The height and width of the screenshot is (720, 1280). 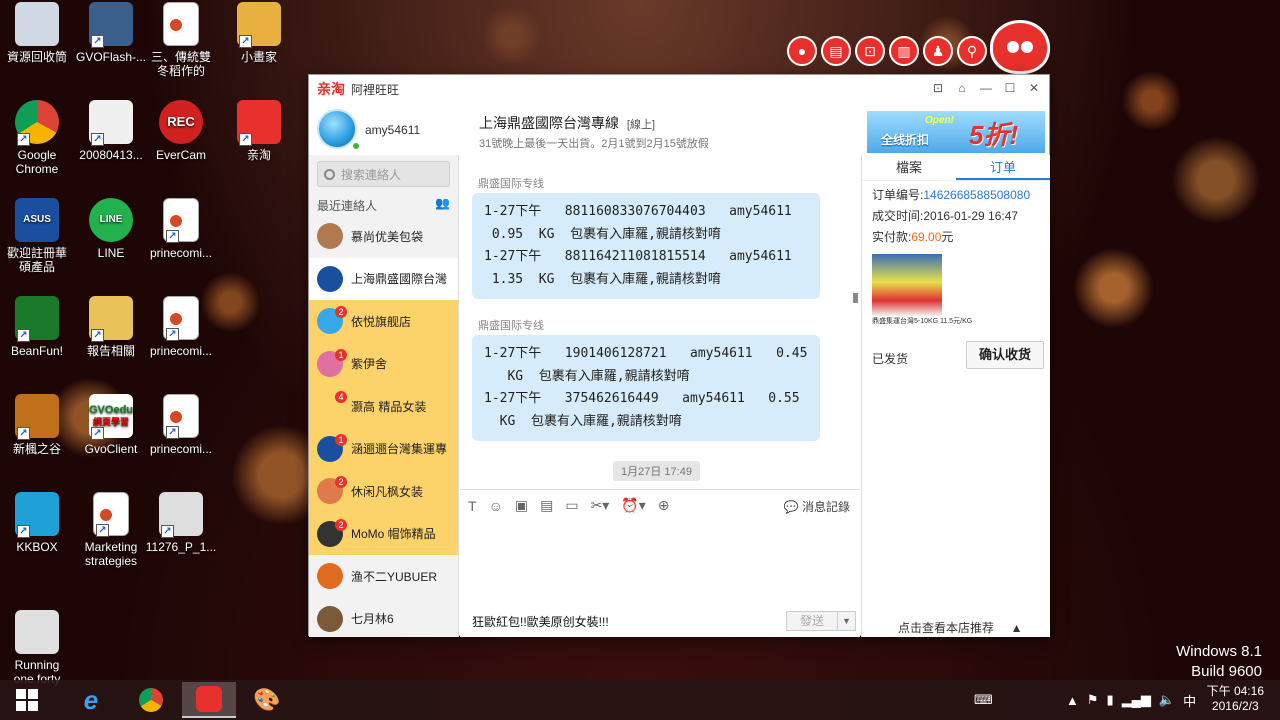 I want to click on contact-item: 七月林6, so click(x=383, y=618).